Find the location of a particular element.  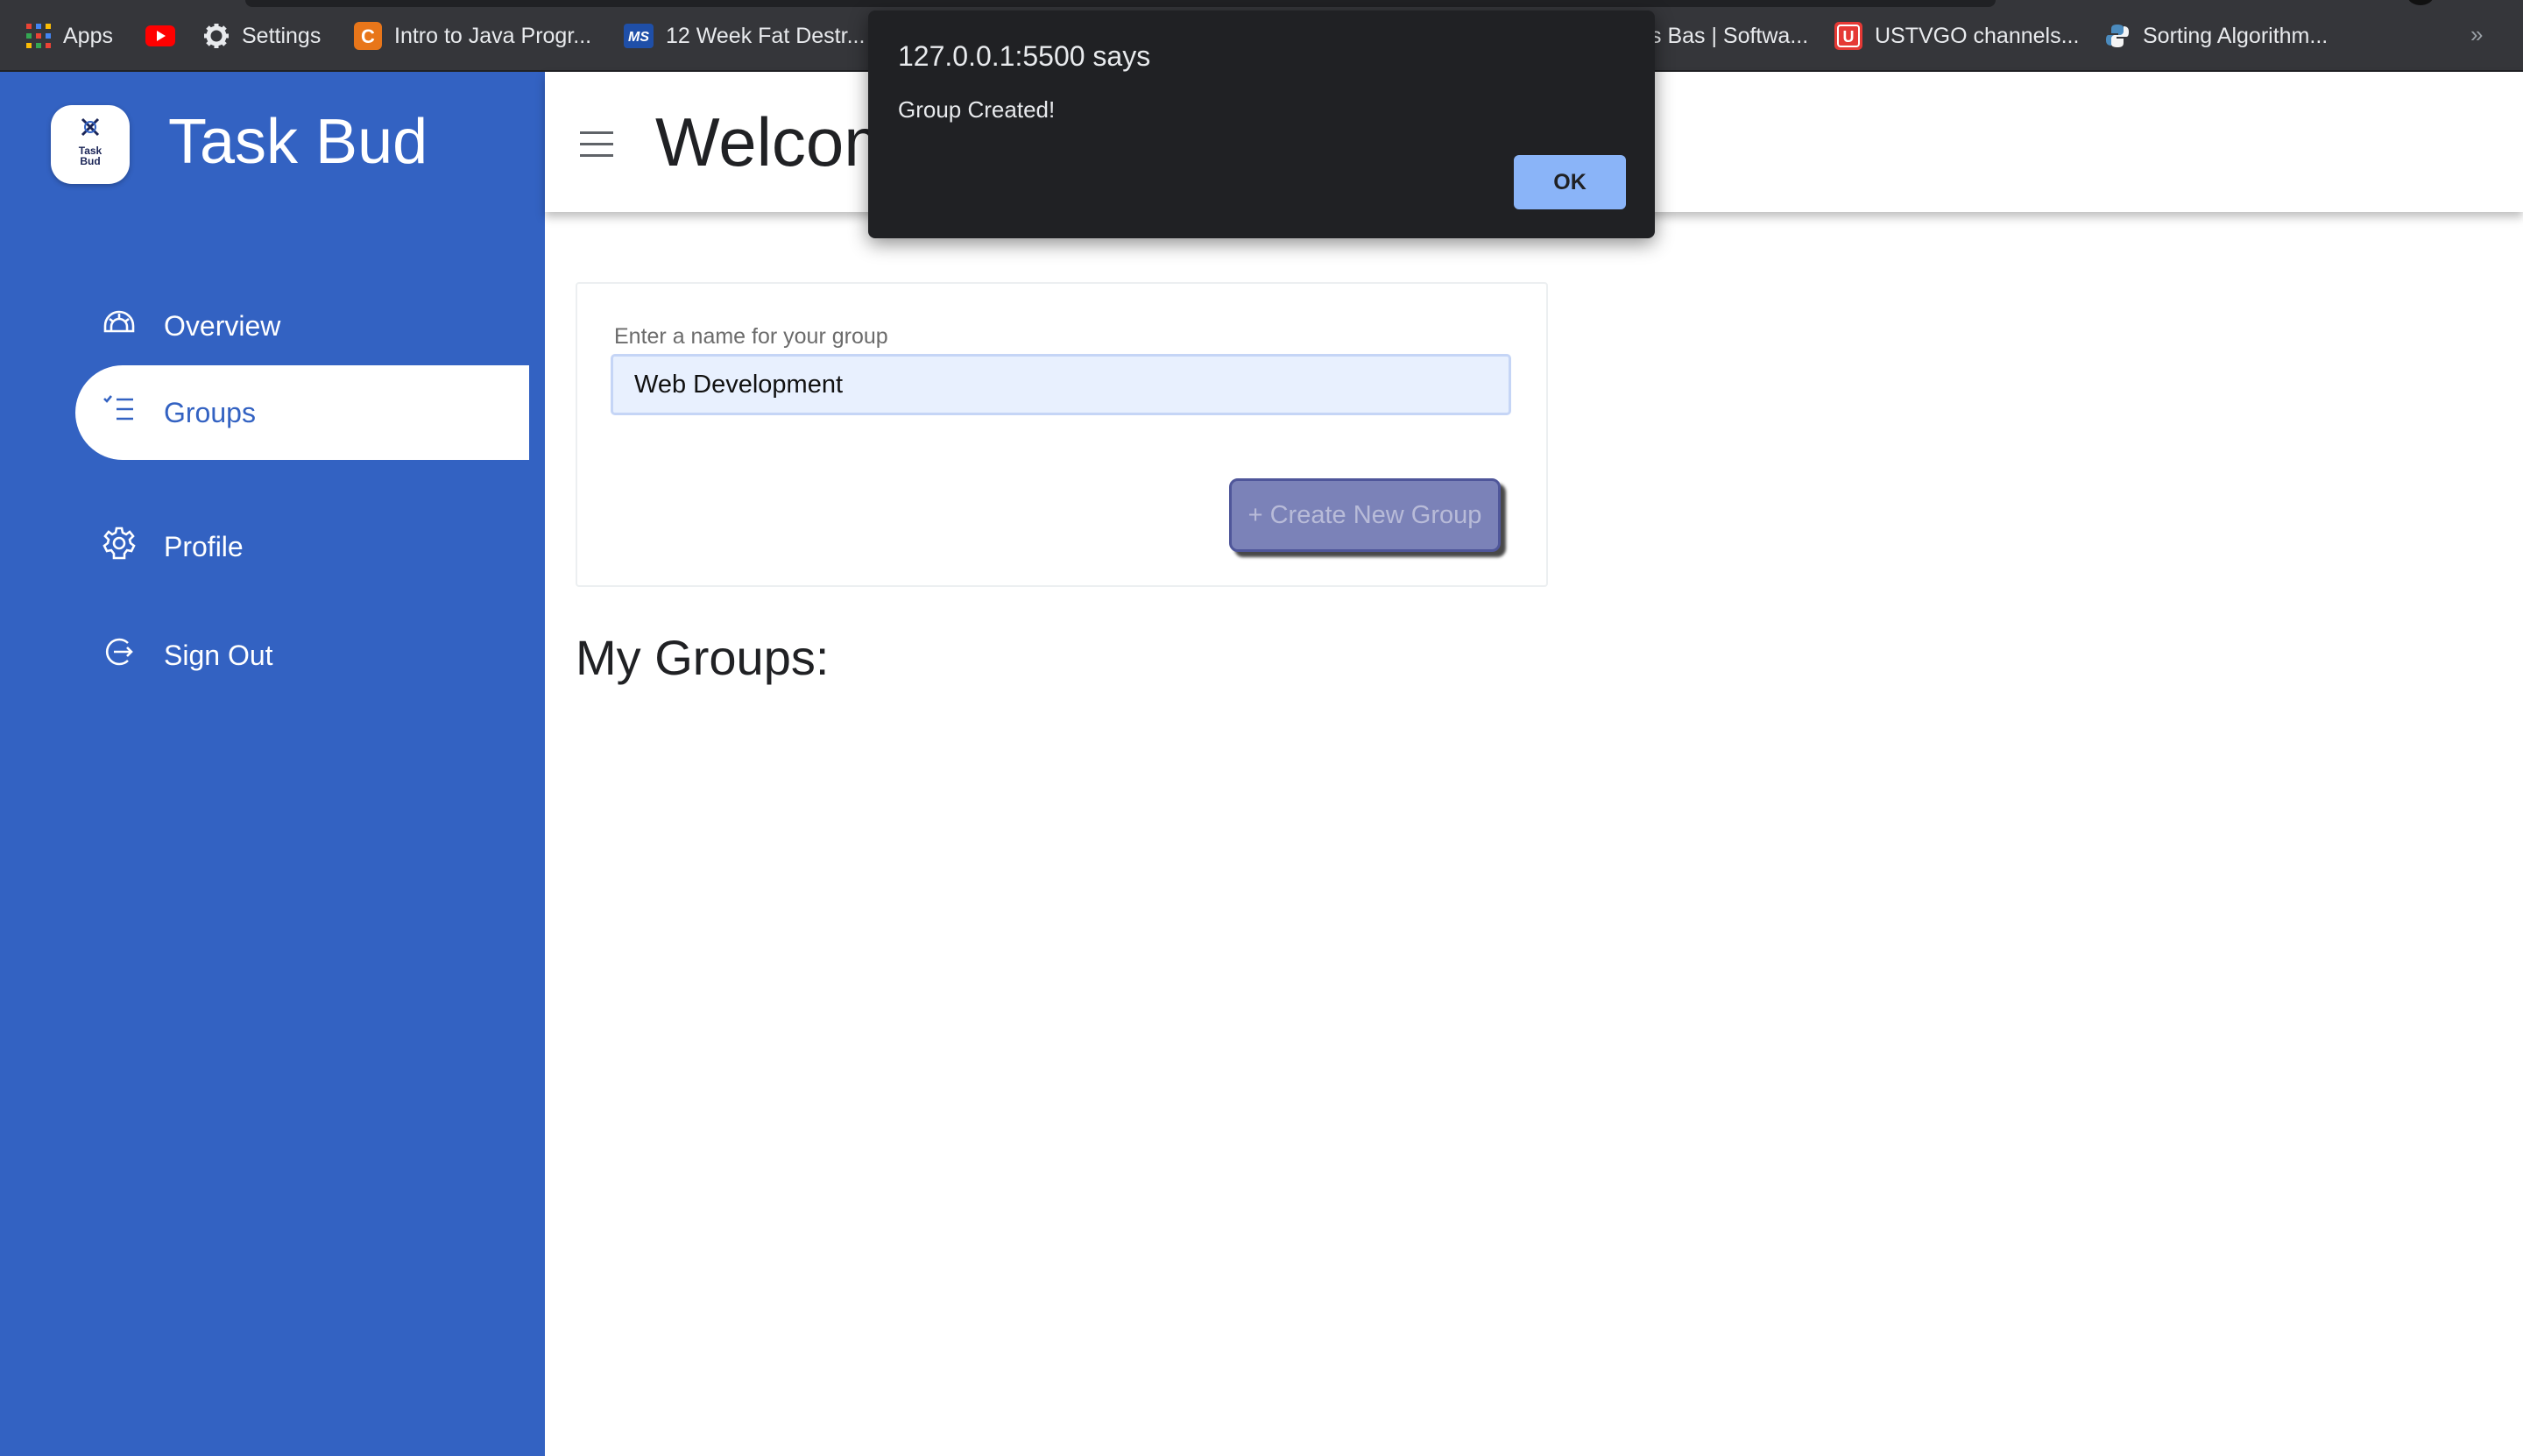

alert-title: 127.0.0.1:5500 says is located at coordinates (1024, 56).